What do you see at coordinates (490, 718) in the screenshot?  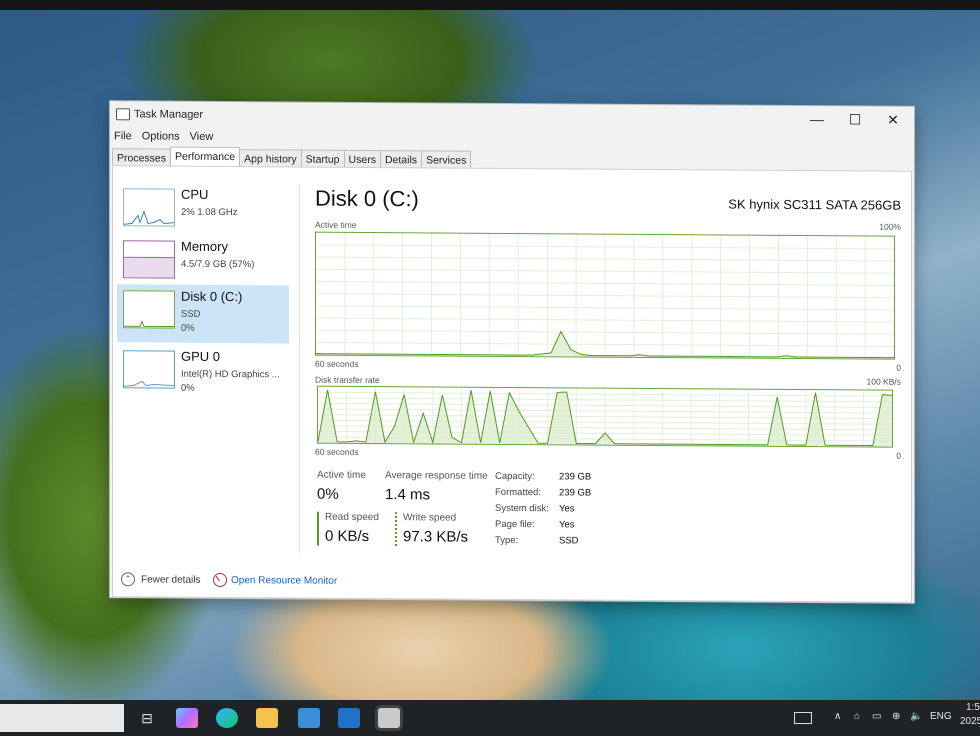 I see `taskbar: ⊟ ∧ ⌂ ▭ ⊕ 🔈 ENG 1:5 2025` at bounding box center [490, 718].